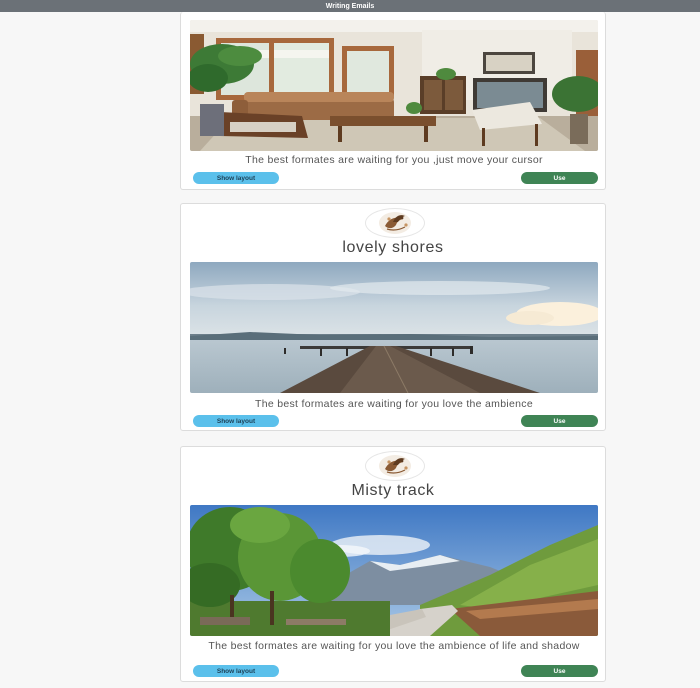 The image size is (700, 688). I want to click on app-title: Writing Emails, so click(350, 6).